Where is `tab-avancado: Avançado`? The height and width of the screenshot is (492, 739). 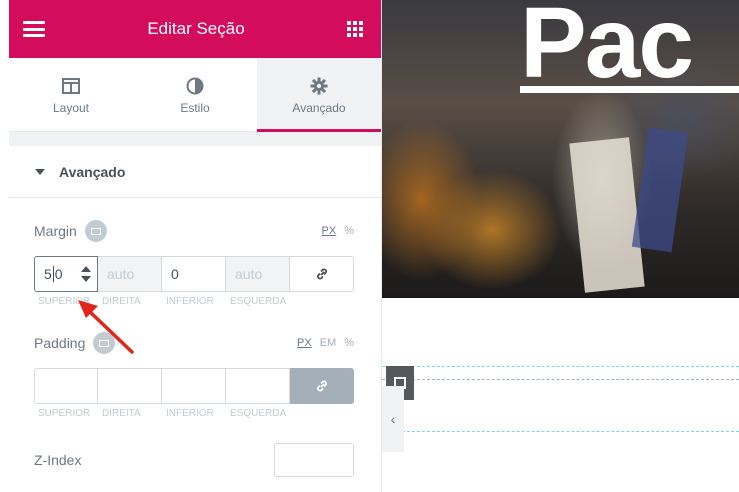 tab-avancado: Avançado is located at coordinates (319, 95).